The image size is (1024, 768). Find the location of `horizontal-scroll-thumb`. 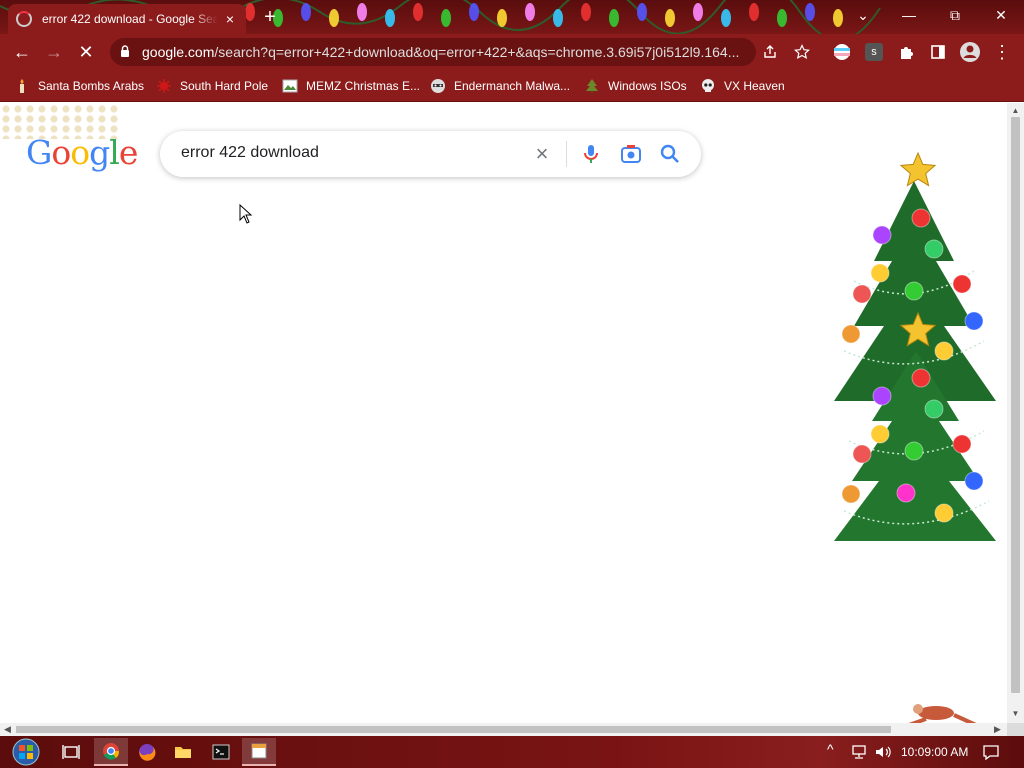

horizontal-scroll-thumb is located at coordinates (453, 729).